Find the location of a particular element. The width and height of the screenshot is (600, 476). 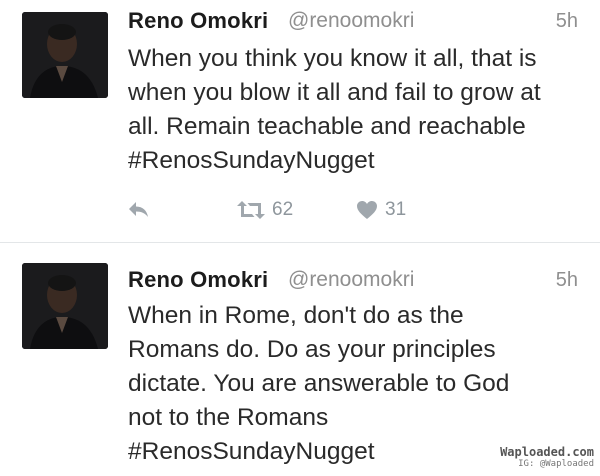

tweet-text-line: all. Remain teachable and reachable is located at coordinates (327, 126).